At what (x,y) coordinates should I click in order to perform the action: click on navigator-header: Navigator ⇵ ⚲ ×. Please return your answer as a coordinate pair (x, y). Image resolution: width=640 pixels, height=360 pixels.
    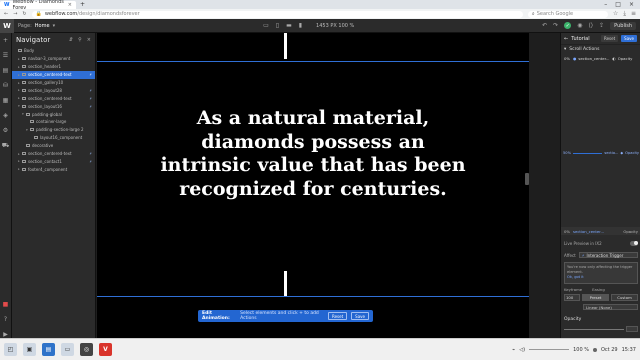
    Looking at the image, I should click on (53, 40).